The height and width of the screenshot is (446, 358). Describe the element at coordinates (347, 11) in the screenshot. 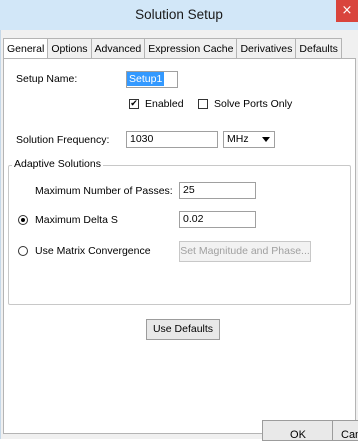

I see `close-icon: ×` at that location.